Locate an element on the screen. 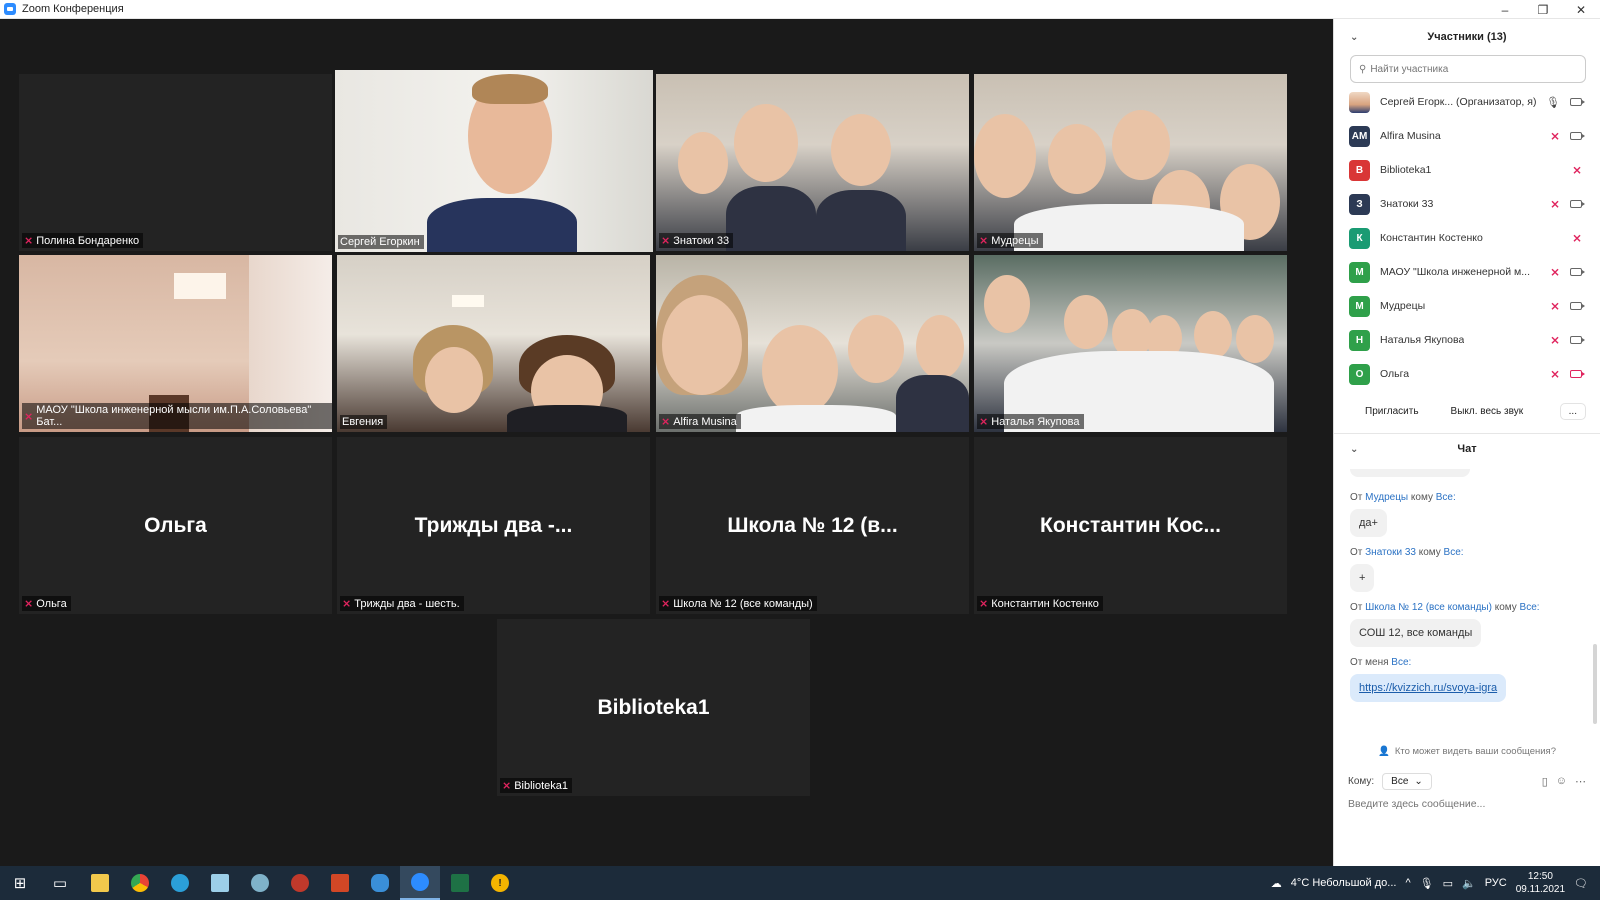  more-icon: ⋯ is located at coordinates (1580, 781).